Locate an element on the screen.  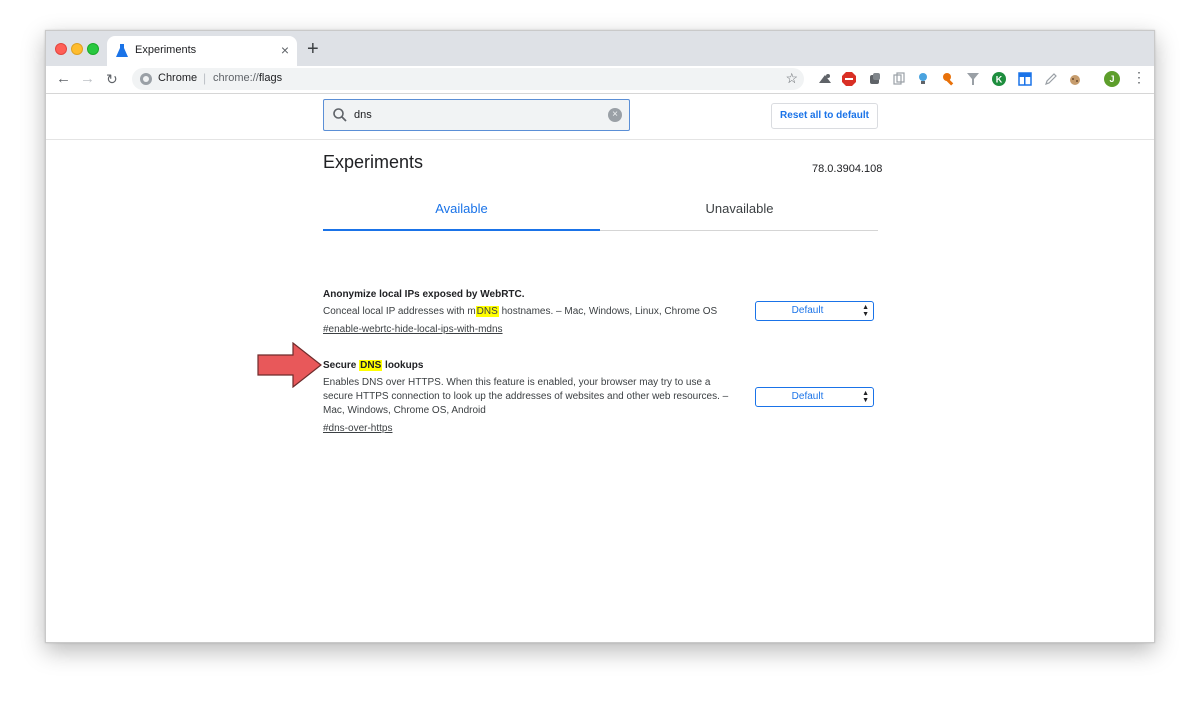
close-window-button is located at coordinates (61, 49).